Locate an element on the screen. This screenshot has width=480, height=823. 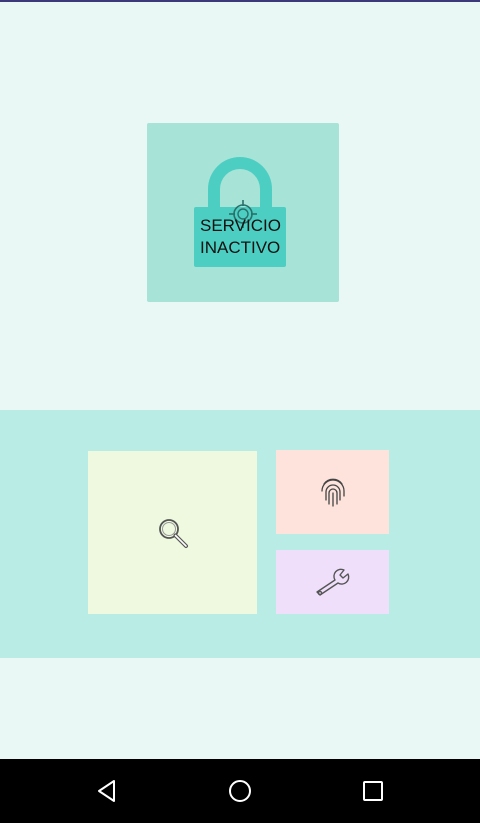
settings-button is located at coordinates (332, 582).